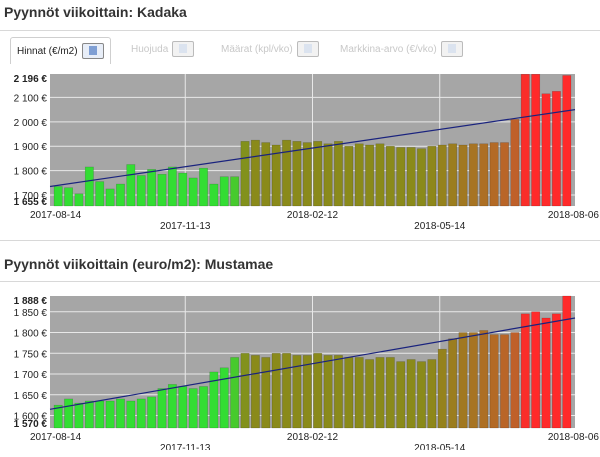 The height and width of the screenshot is (457, 600). I want to click on x-axis-label: 2018-05-14, so click(440, 226).